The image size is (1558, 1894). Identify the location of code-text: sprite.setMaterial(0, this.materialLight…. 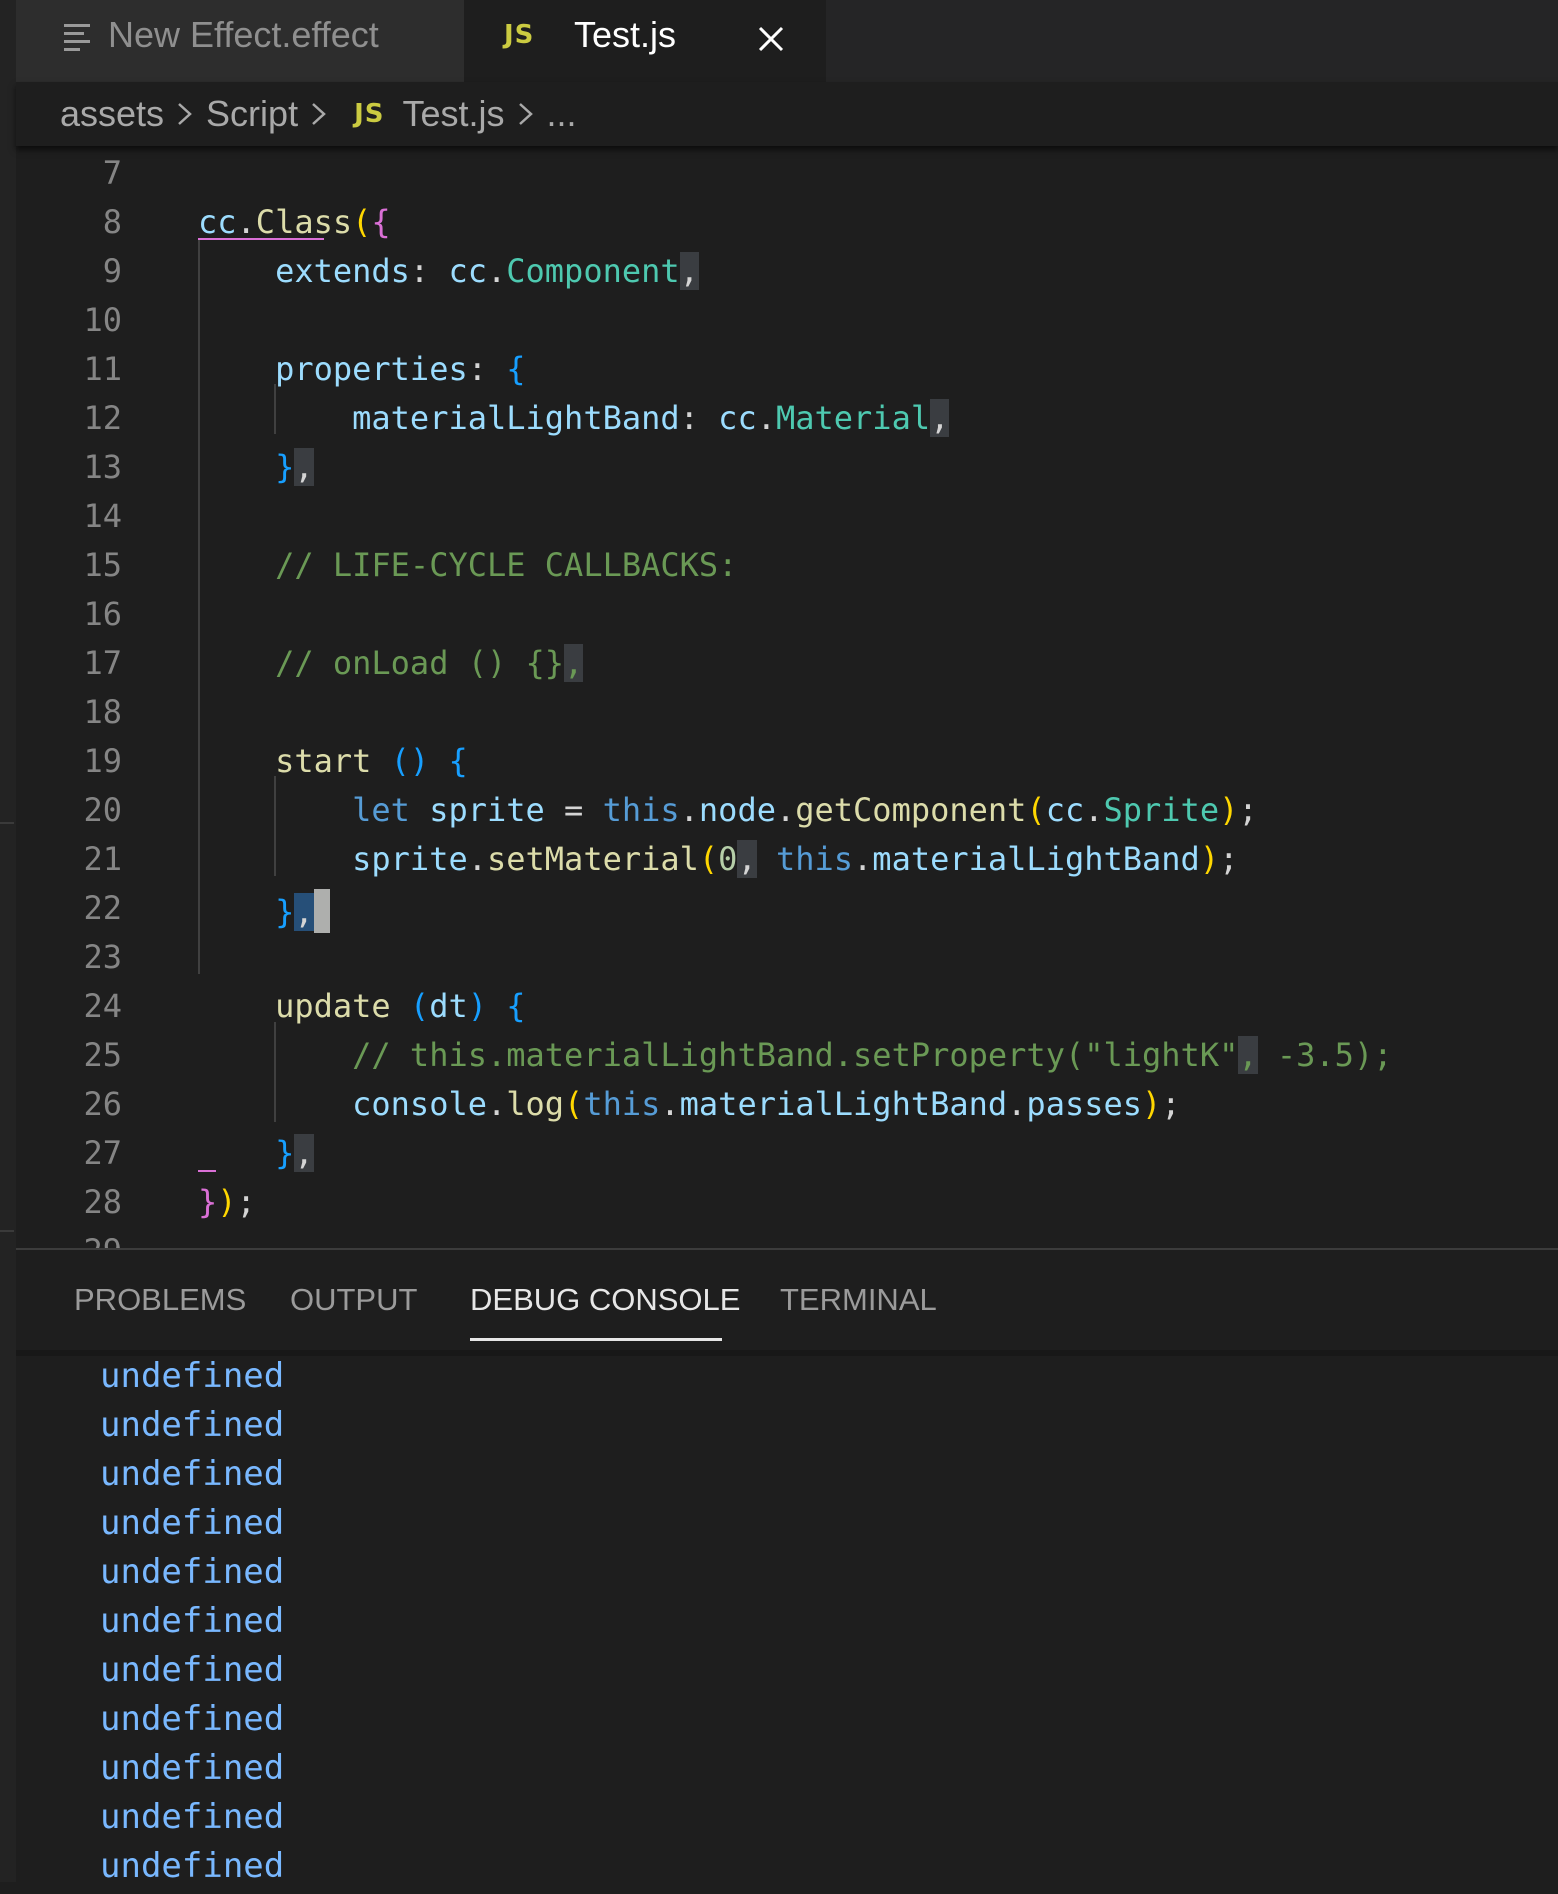
(795, 859).